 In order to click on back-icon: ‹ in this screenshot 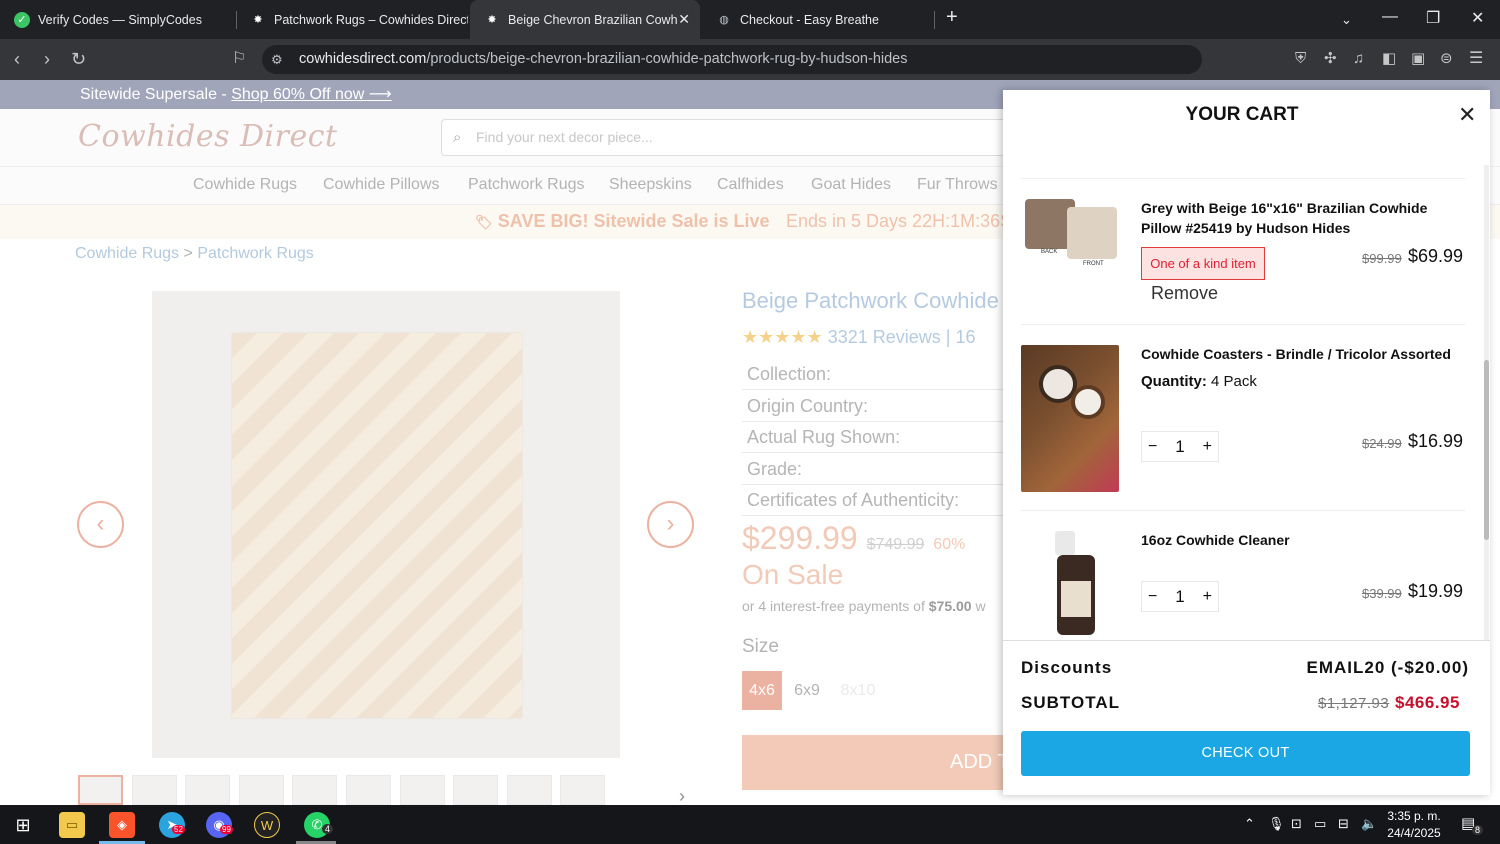, I will do `click(17, 59)`.